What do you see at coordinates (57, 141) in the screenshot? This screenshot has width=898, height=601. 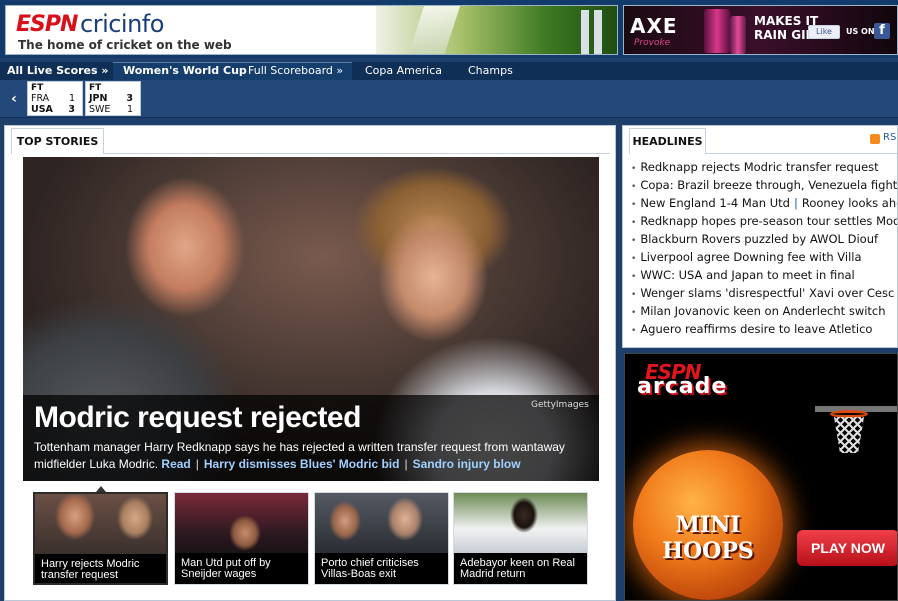 I see `tab-top-stories: TOP STORIES` at bounding box center [57, 141].